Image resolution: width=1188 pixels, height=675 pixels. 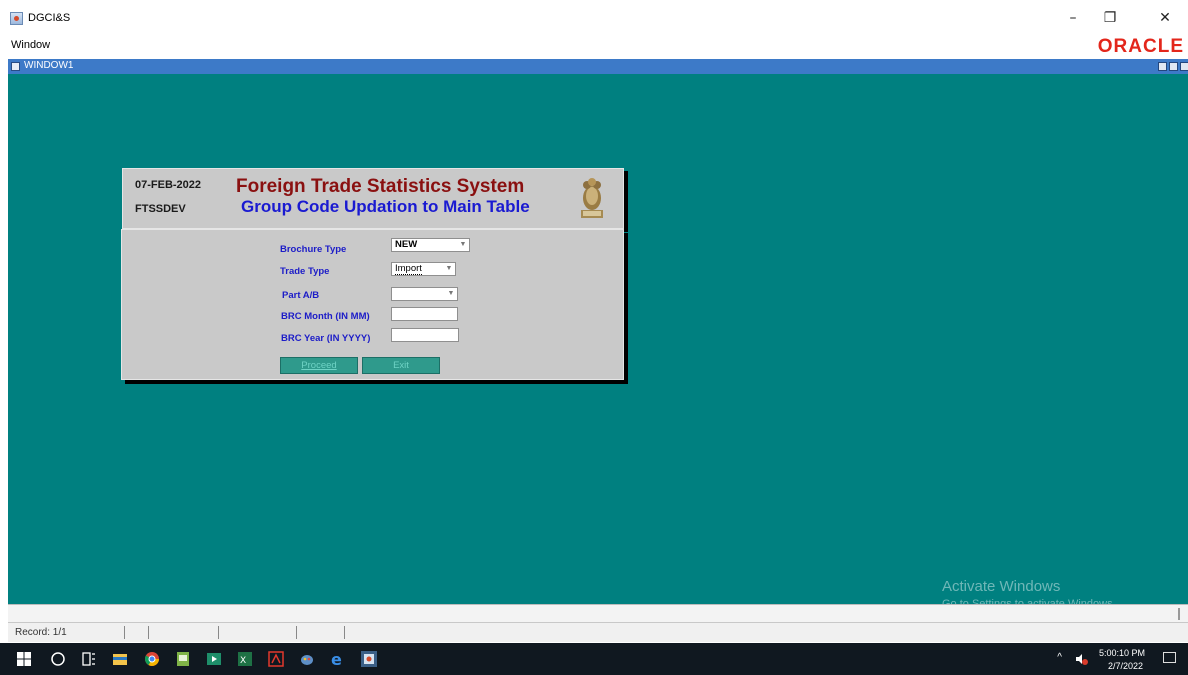 What do you see at coordinates (592, 198) in the screenshot?
I see `national-emblem-icon` at bounding box center [592, 198].